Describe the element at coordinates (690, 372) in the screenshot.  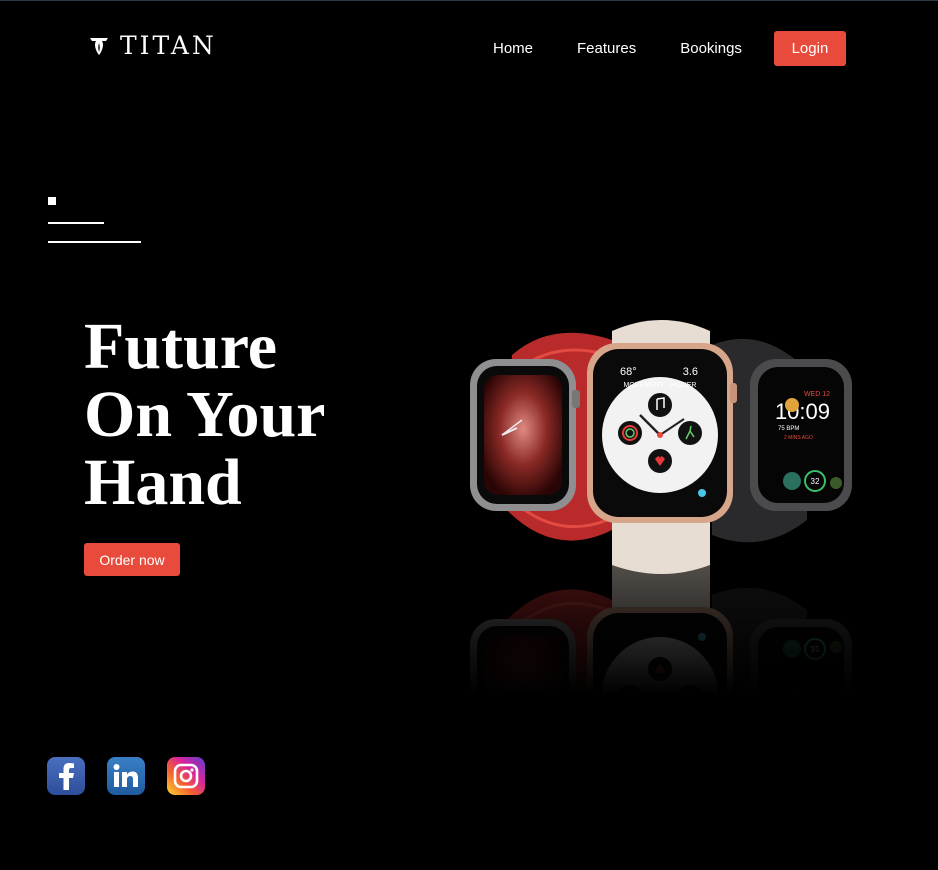
I see `watch-uv: 3.6` at that location.